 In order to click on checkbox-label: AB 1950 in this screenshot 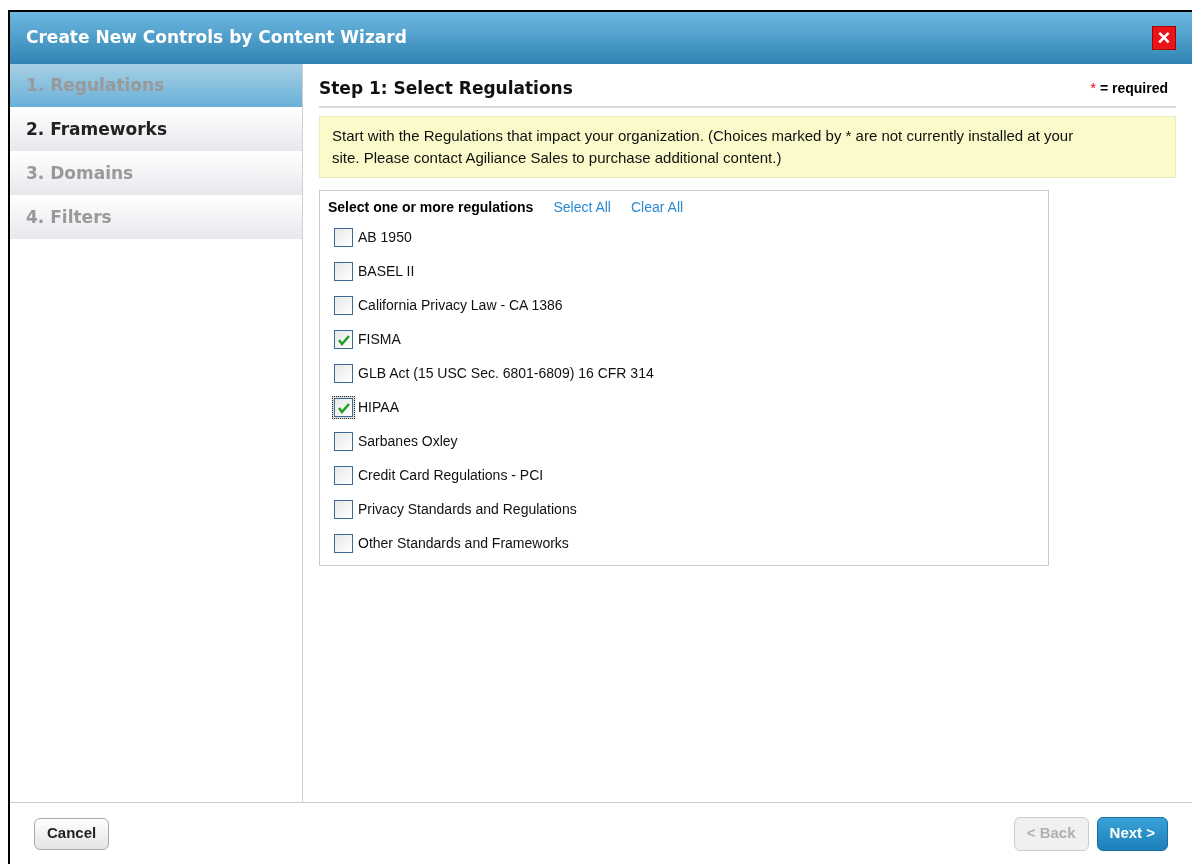, I will do `click(385, 237)`.